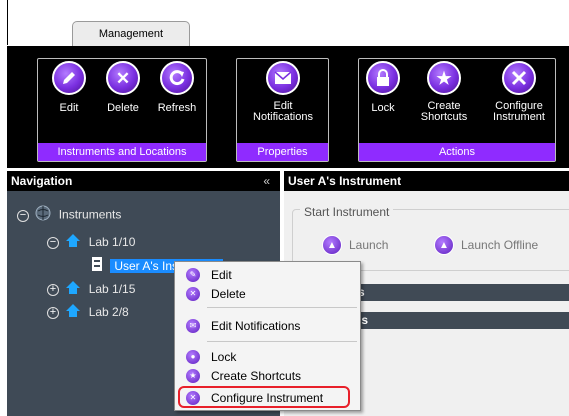 This screenshot has width=569, height=416. Describe the element at coordinates (268, 294) in the screenshot. I see `ctx-delete: ✕ Delete` at that location.